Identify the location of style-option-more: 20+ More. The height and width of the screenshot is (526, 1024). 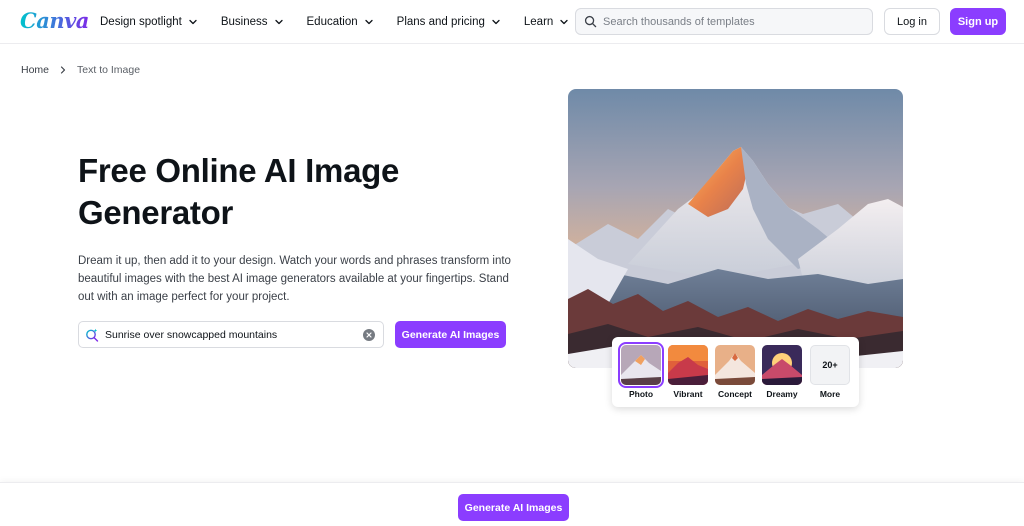
(830, 372).